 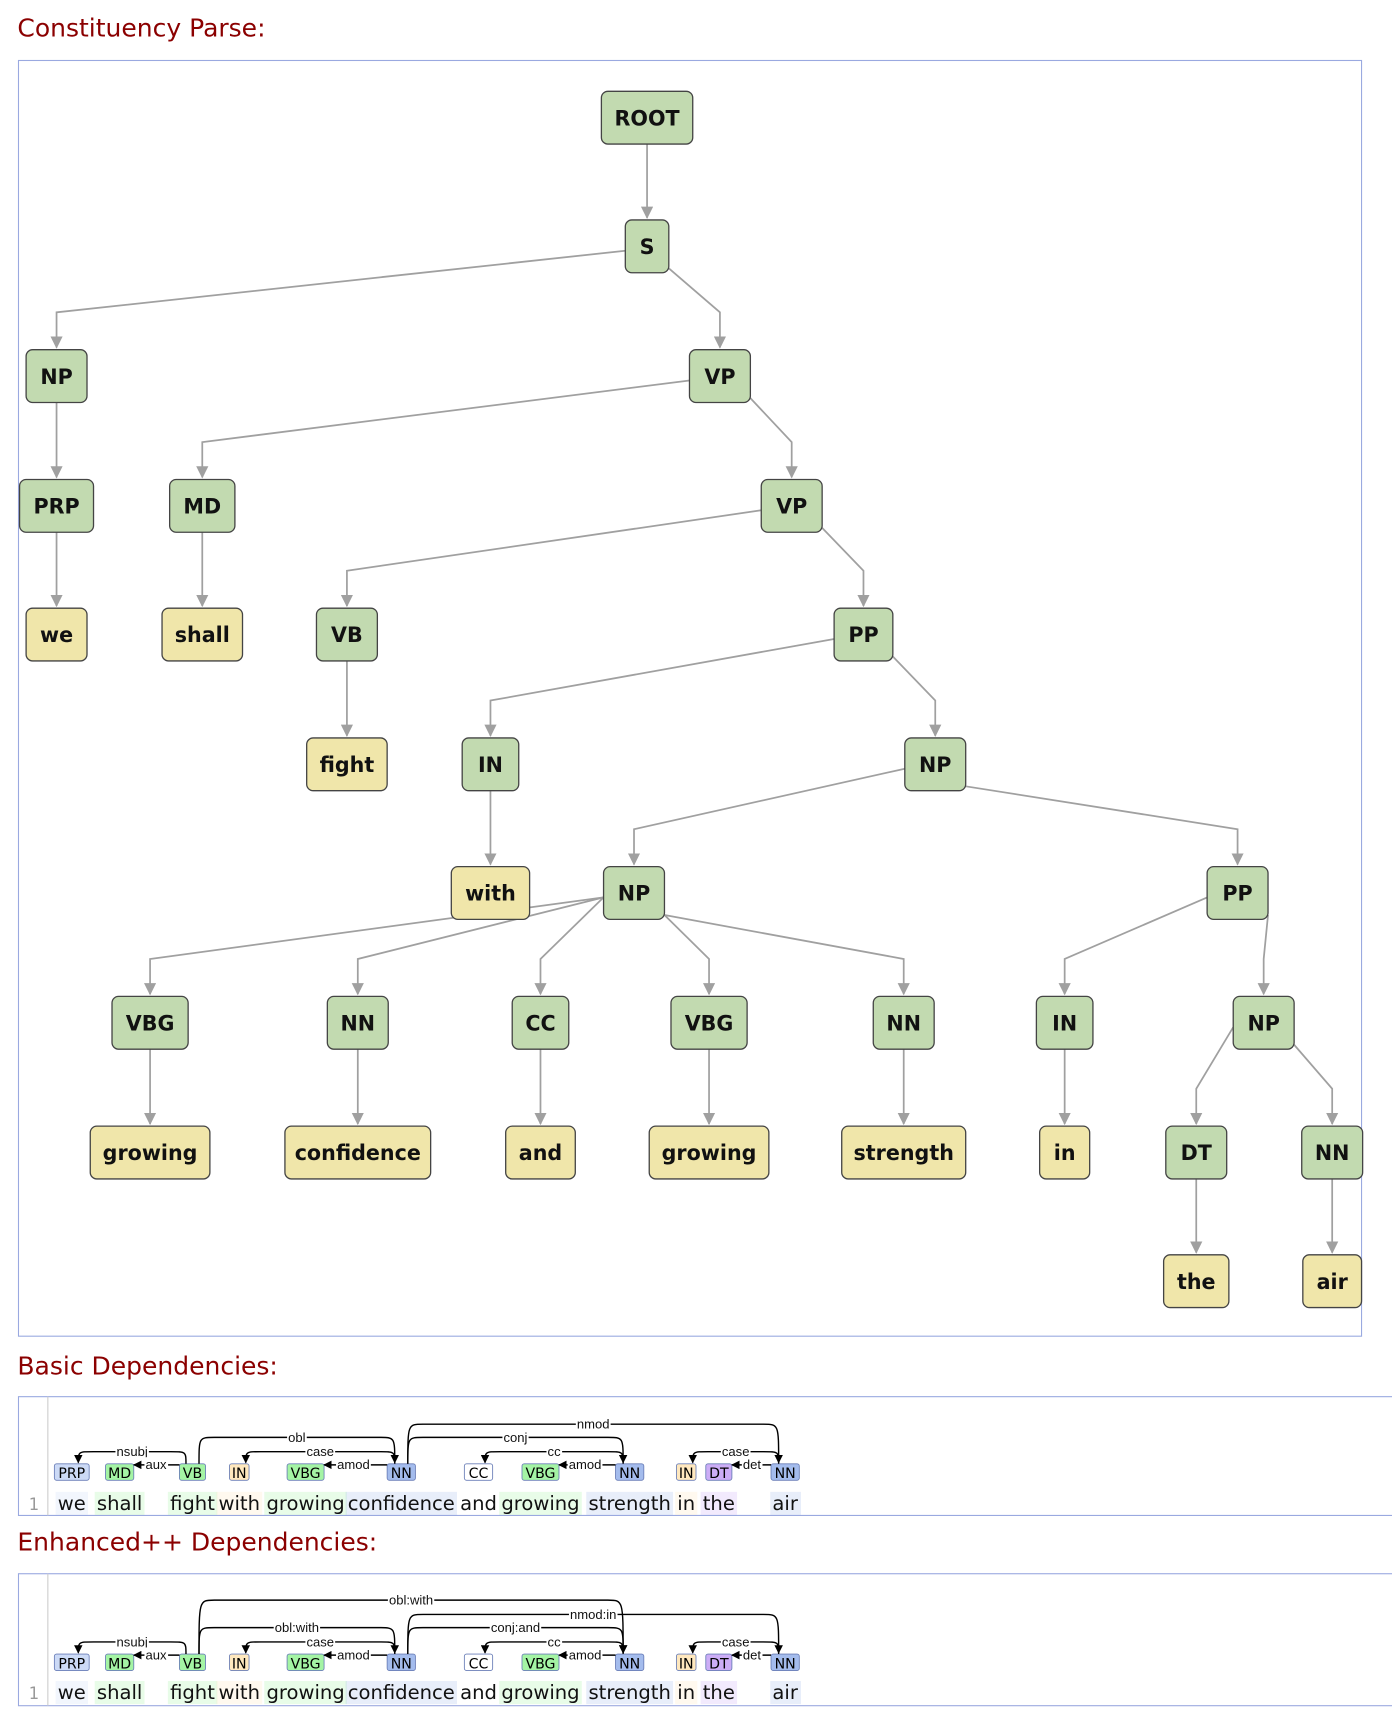 What do you see at coordinates (156, 1654) in the screenshot?
I see `dependency-label: aux` at bounding box center [156, 1654].